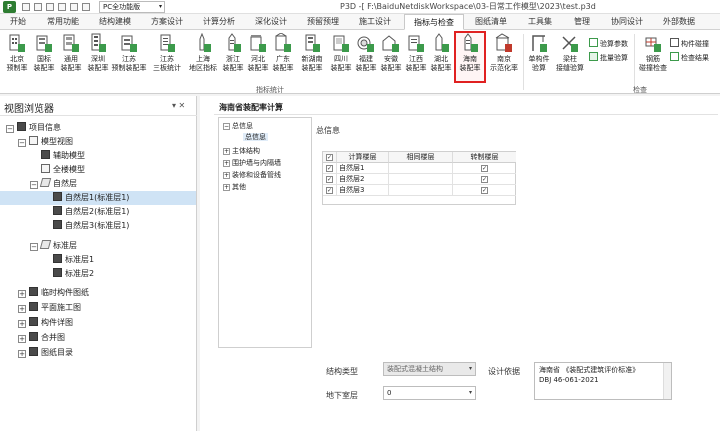 The image size is (720, 431). I want to click on select-all-checkbox: ✓, so click(329, 157).